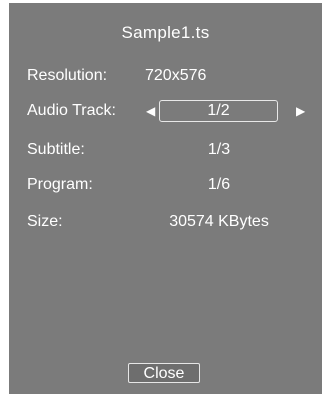  What do you see at coordinates (165, 150) in the screenshot?
I see `subtitle-row: Subtitle: 1/3` at bounding box center [165, 150].